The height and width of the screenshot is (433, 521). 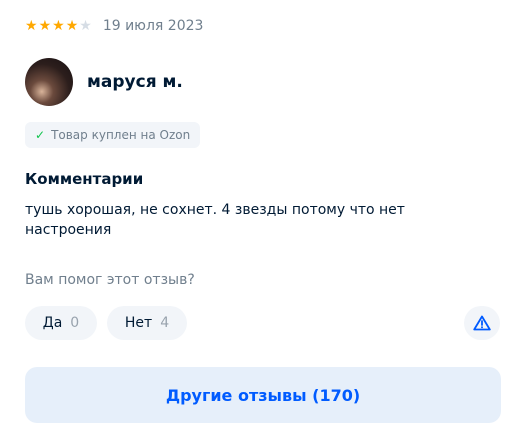 I want to click on helpful-question: Вам помог этот отзыв?, so click(x=110, y=280).